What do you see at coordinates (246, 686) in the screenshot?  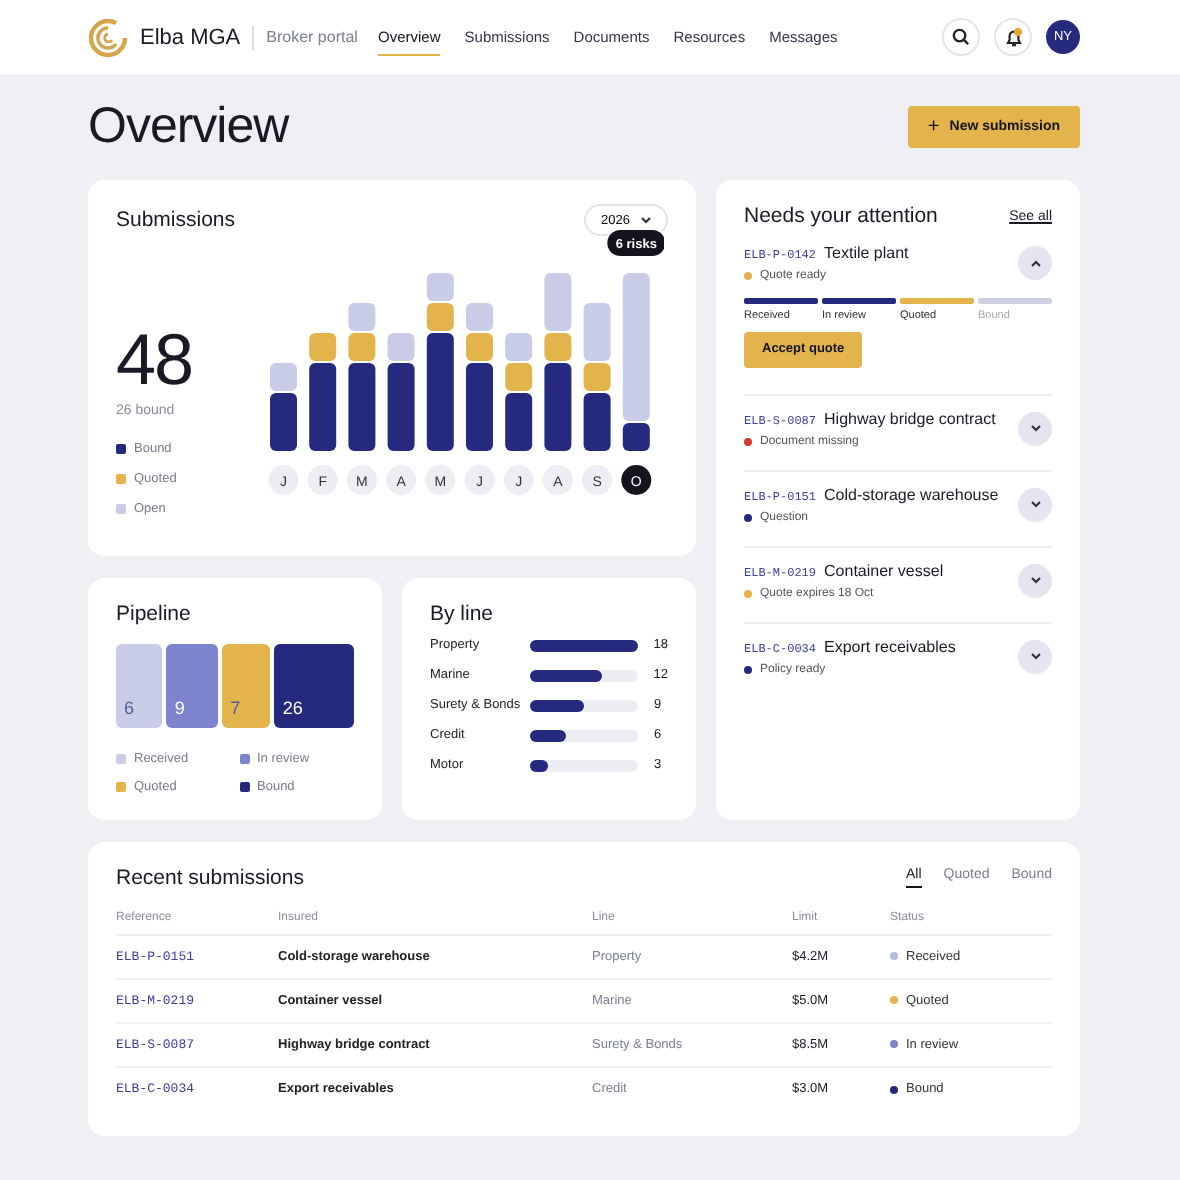 I see `pipeline-block: 7` at bounding box center [246, 686].